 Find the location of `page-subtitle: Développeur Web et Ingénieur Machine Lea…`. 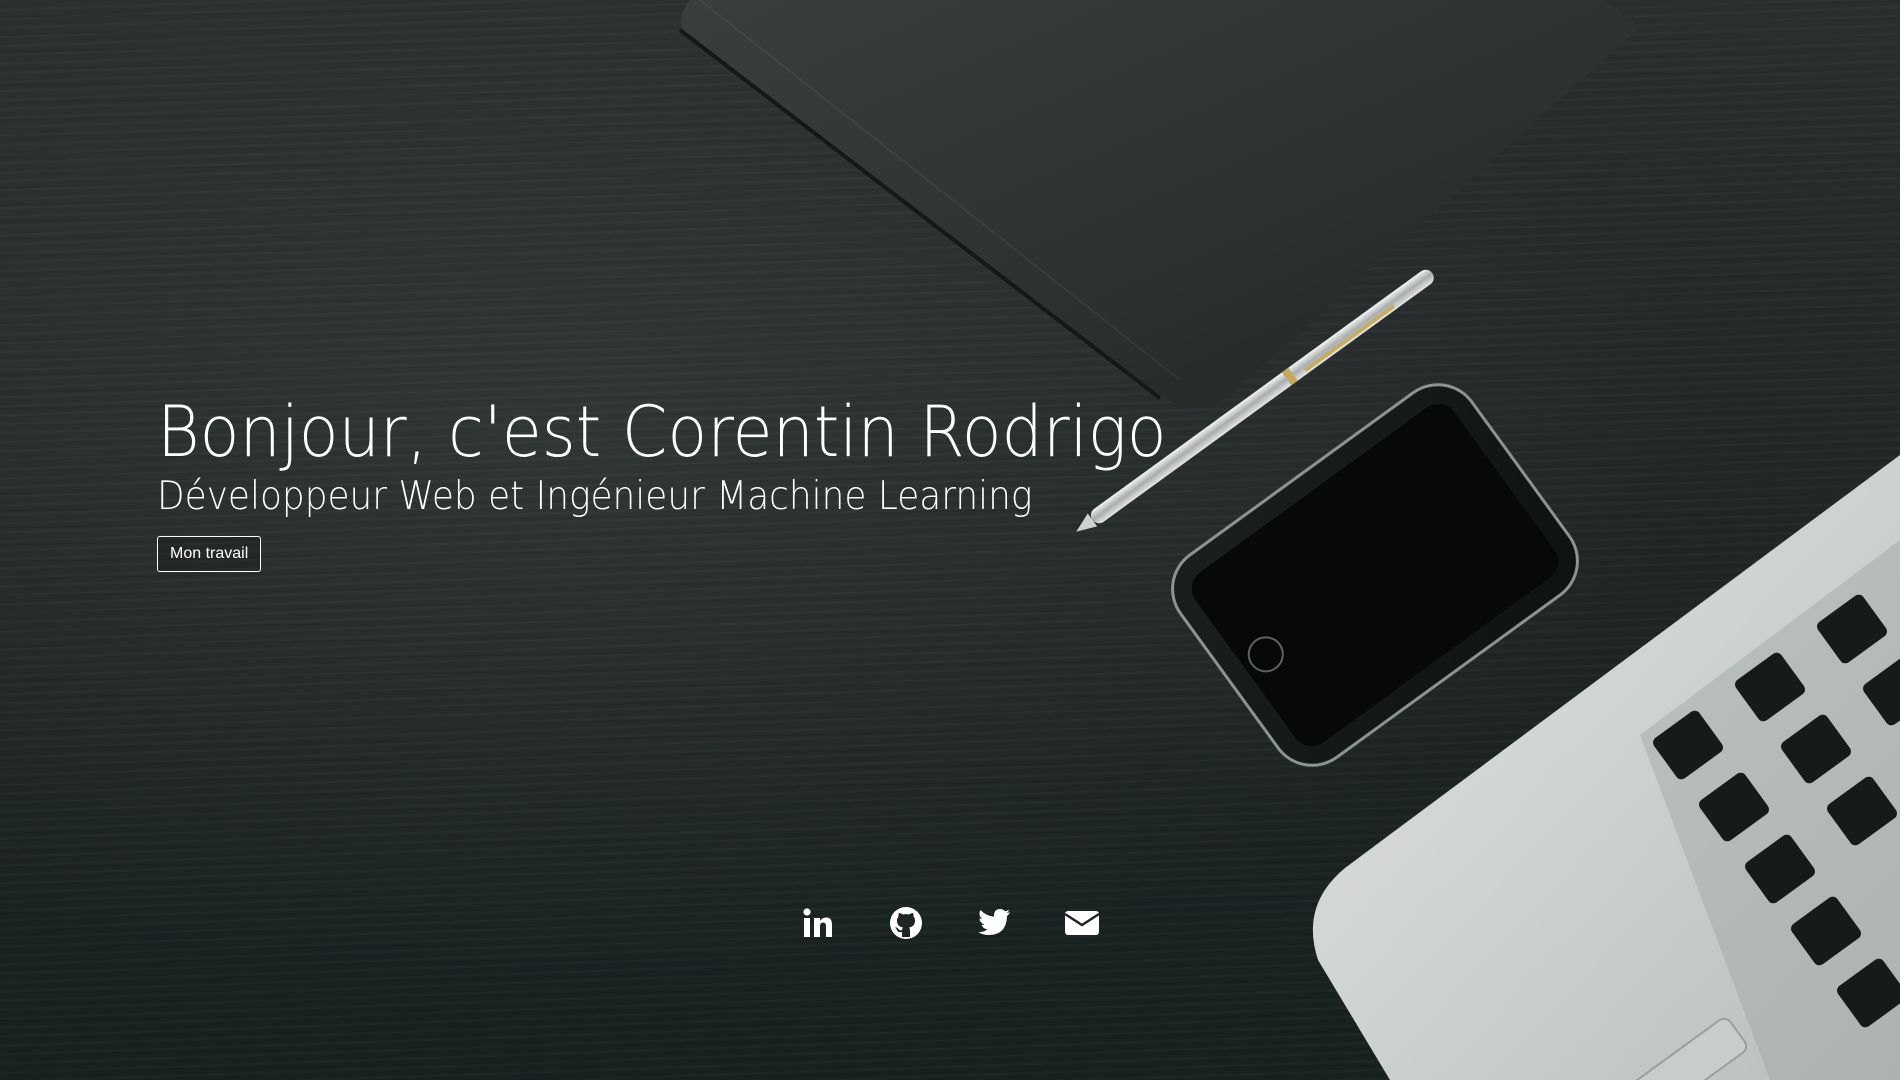

page-subtitle: Développeur Web et Ingénieur Machine Lea… is located at coordinates (595, 496).